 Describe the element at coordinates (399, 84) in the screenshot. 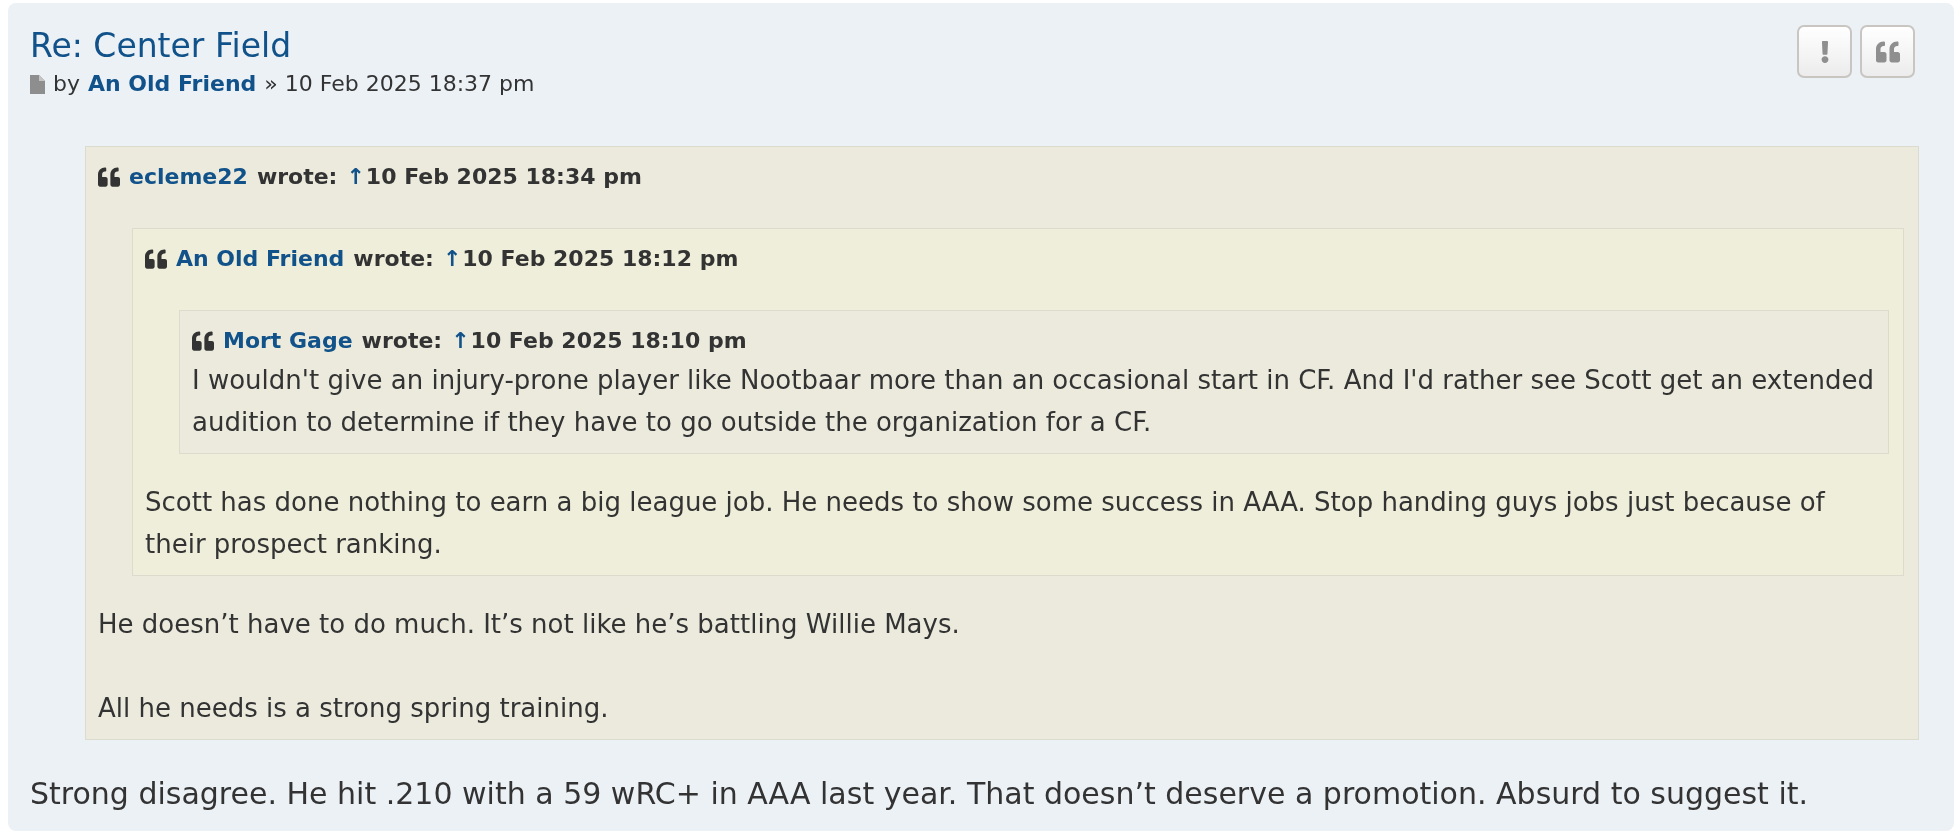

I see `post-date: » 10 Feb 2025 18:37 pm` at that location.